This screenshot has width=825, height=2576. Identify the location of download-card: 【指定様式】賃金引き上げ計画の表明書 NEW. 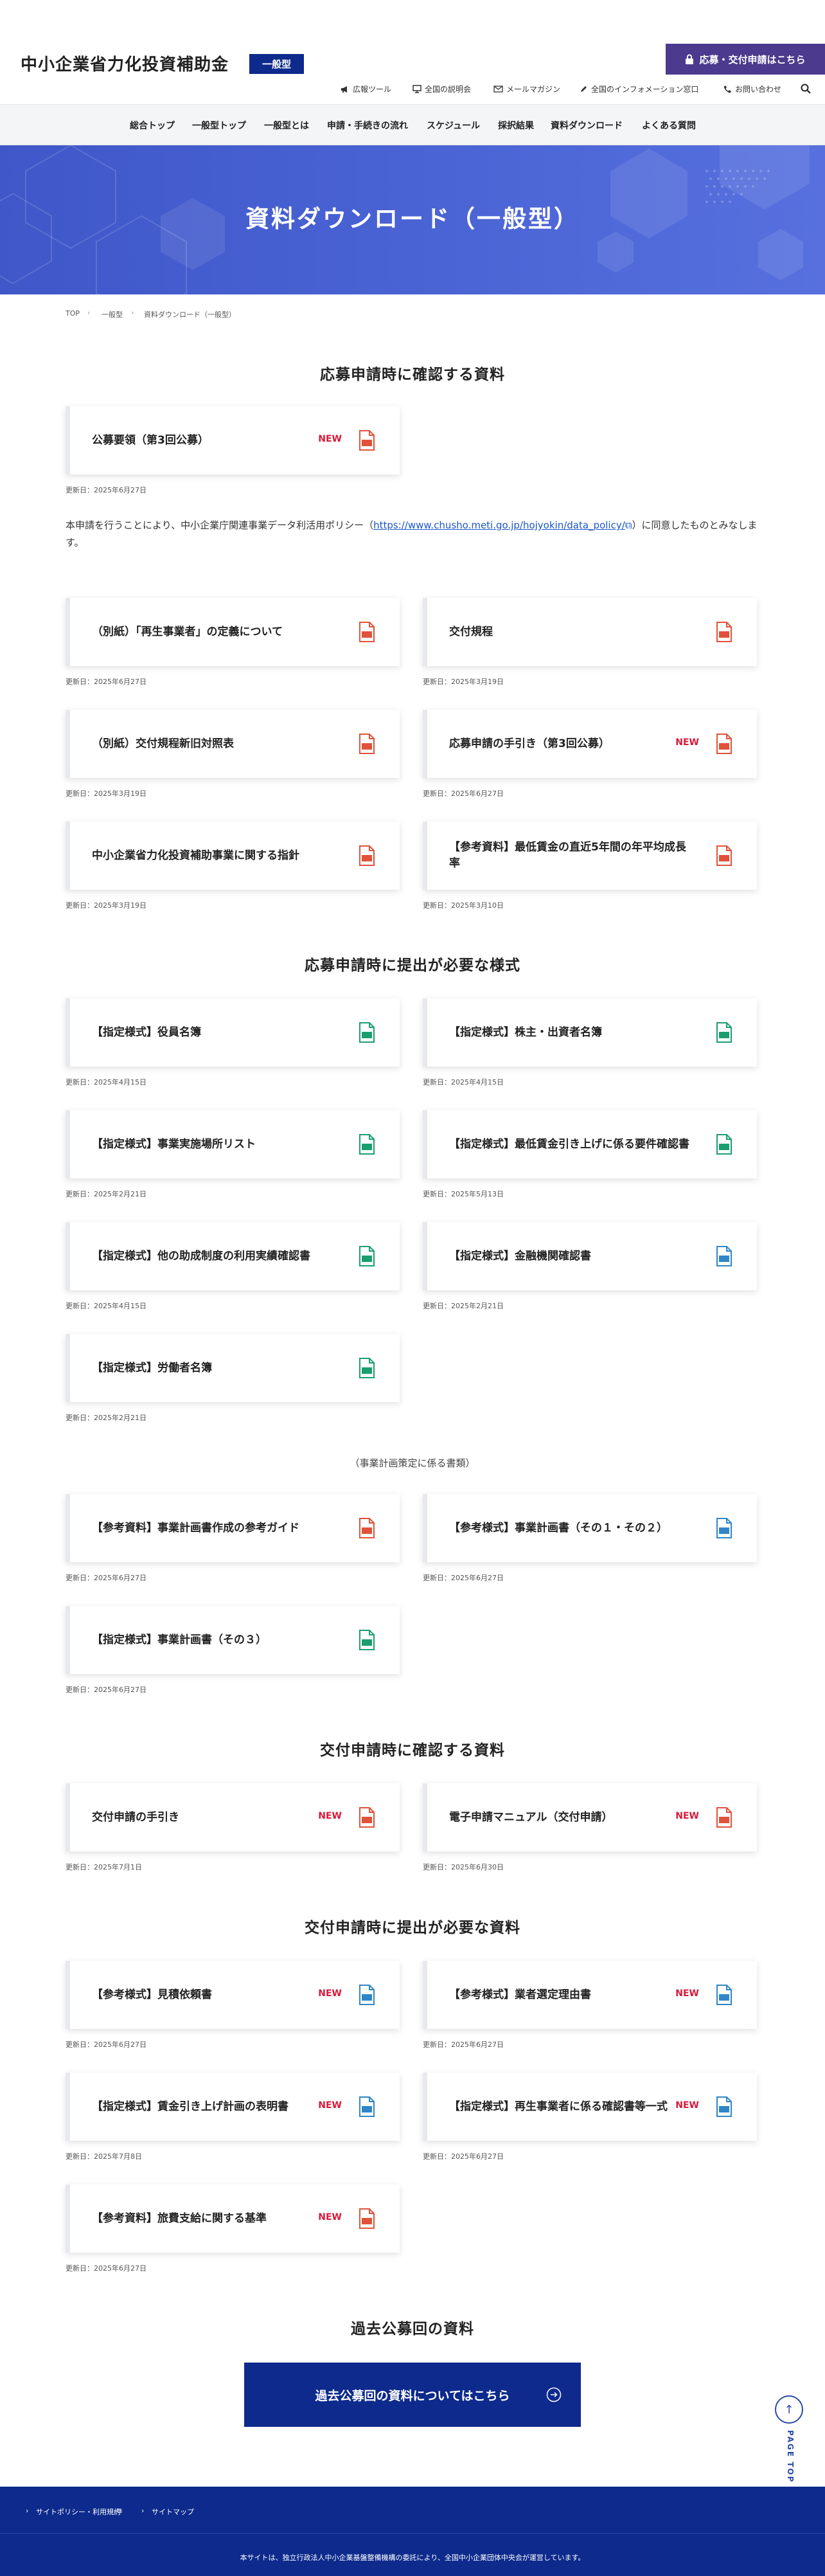
(233, 2107).